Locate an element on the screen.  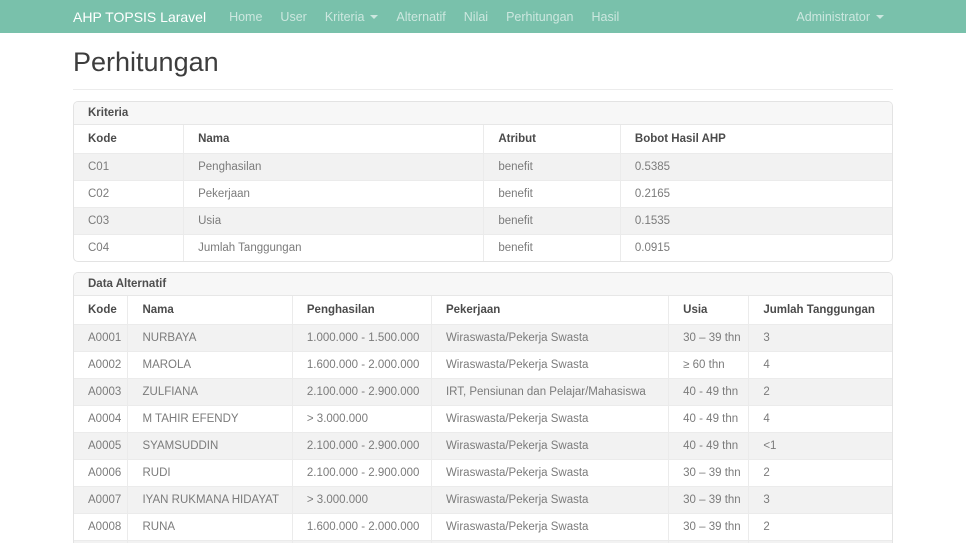
kriteria-card-header: Kriteria is located at coordinates (483, 113).